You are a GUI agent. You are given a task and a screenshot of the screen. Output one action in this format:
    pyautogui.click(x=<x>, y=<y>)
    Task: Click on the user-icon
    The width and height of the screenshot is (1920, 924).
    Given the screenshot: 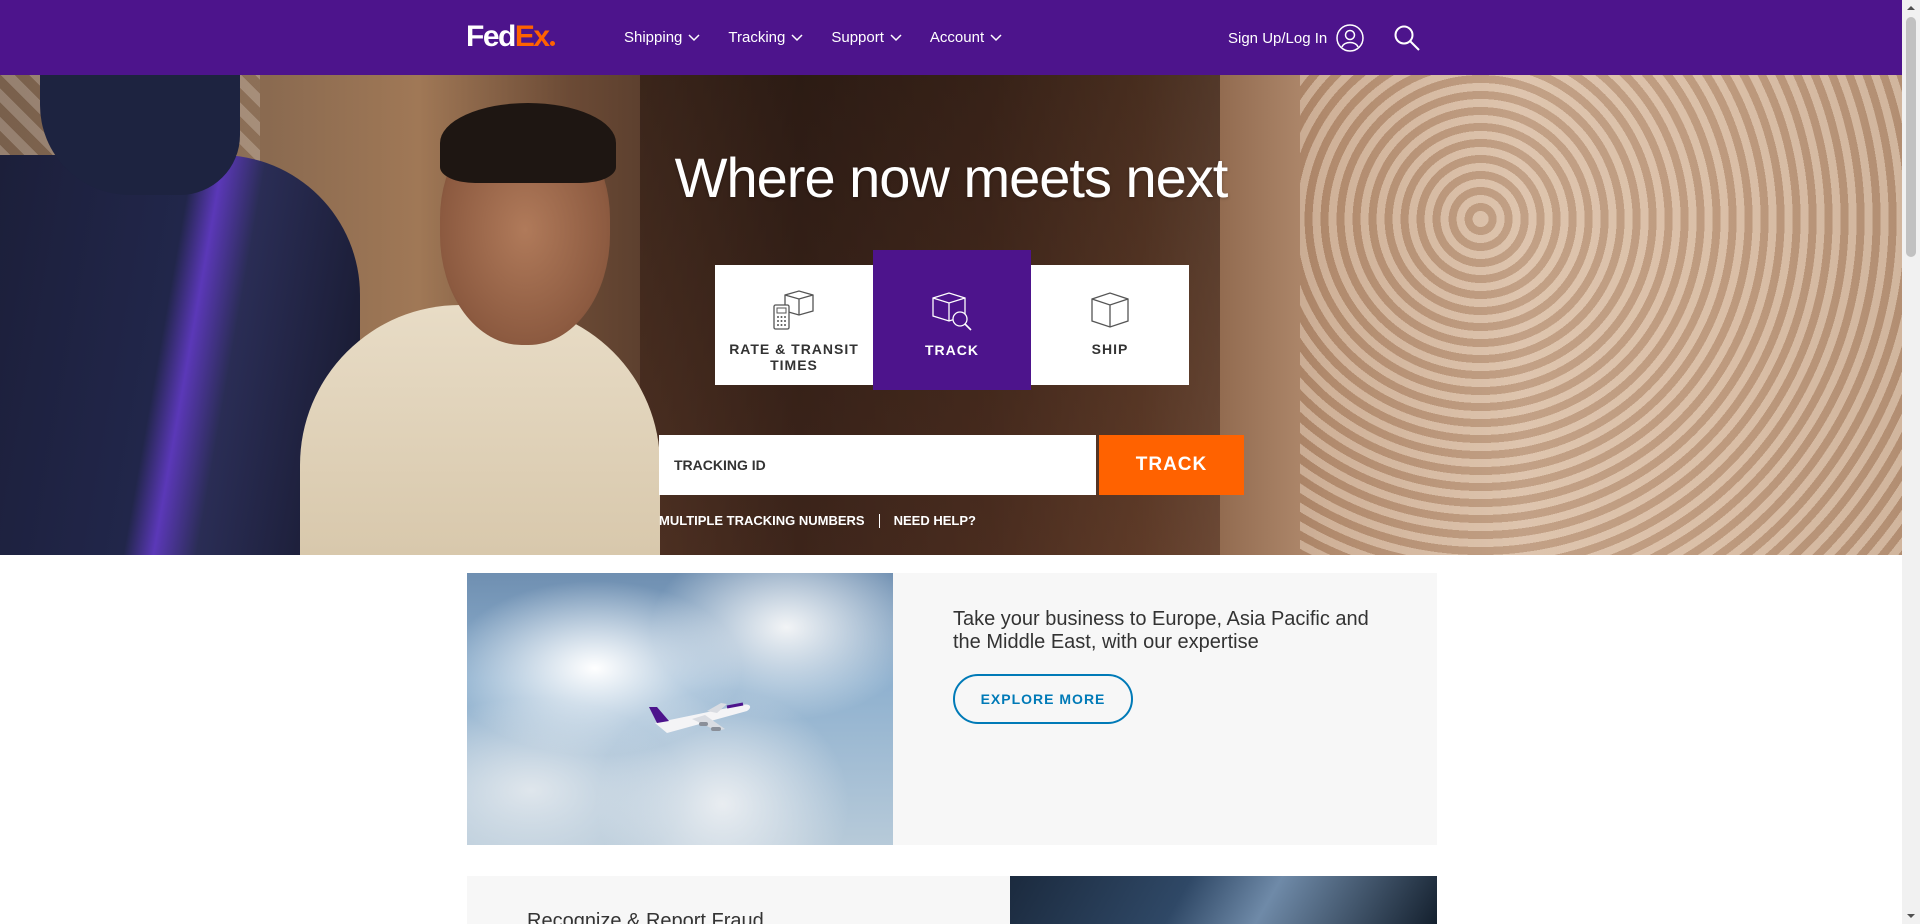 What is the action you would take?
    pyautogui.click(x=1350, y=38)
    